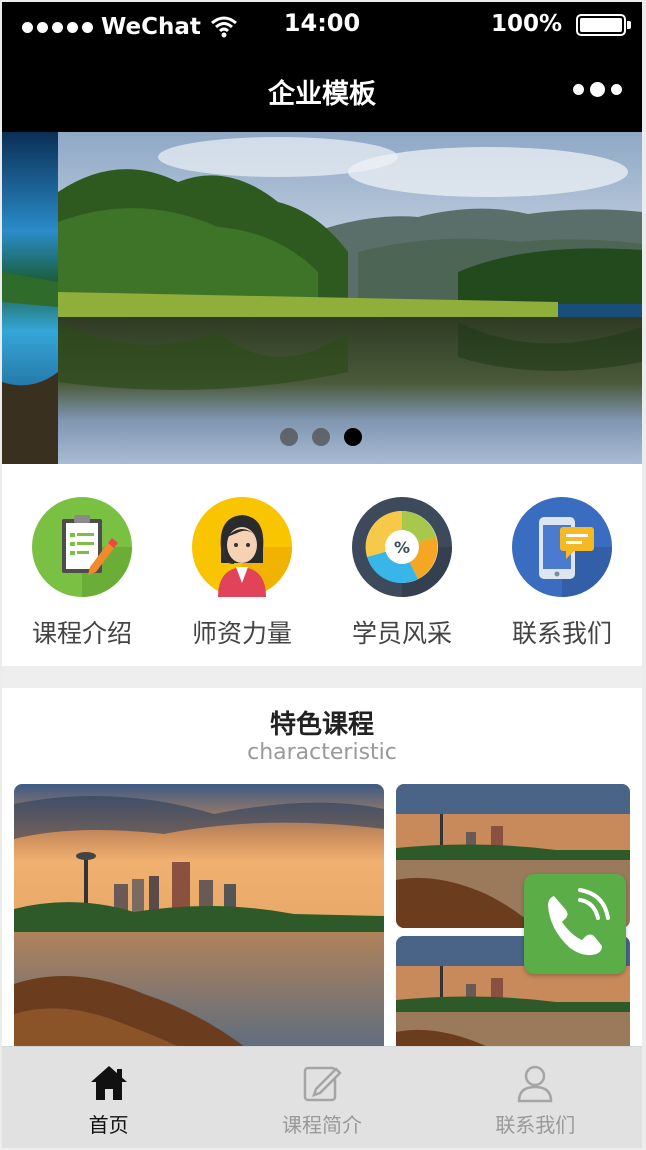 This screenshot has width=646, height=1150. I want to click on section-divider, so click(322, 677).